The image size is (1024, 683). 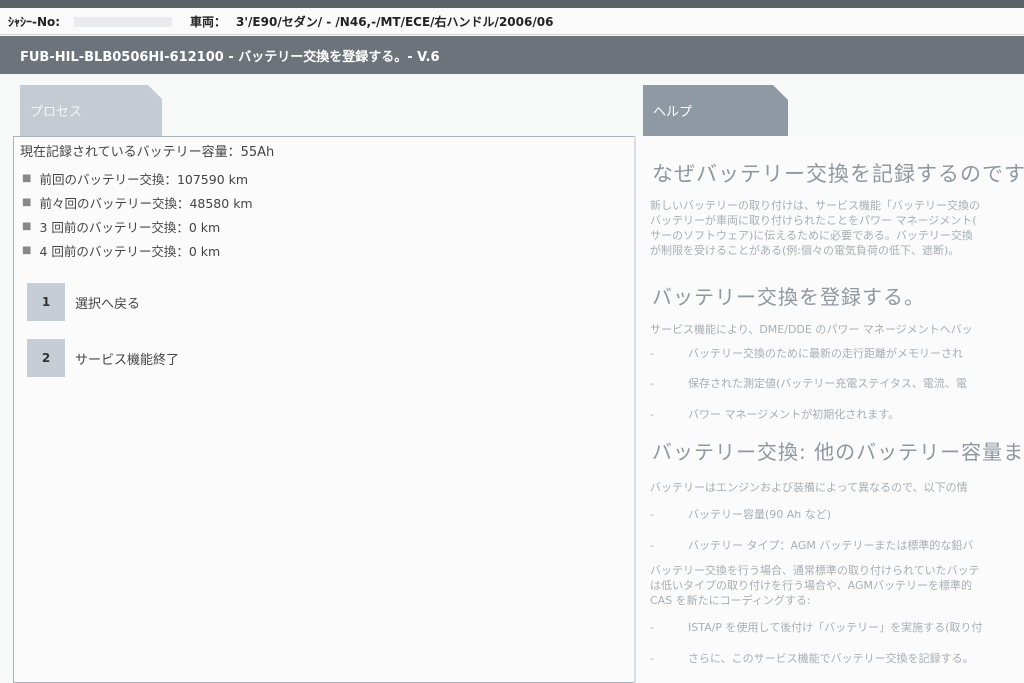 What do you see at coordinates (46, 302) in the screenshot?
I see `action-number: 1` at bounding box center [46, 302].